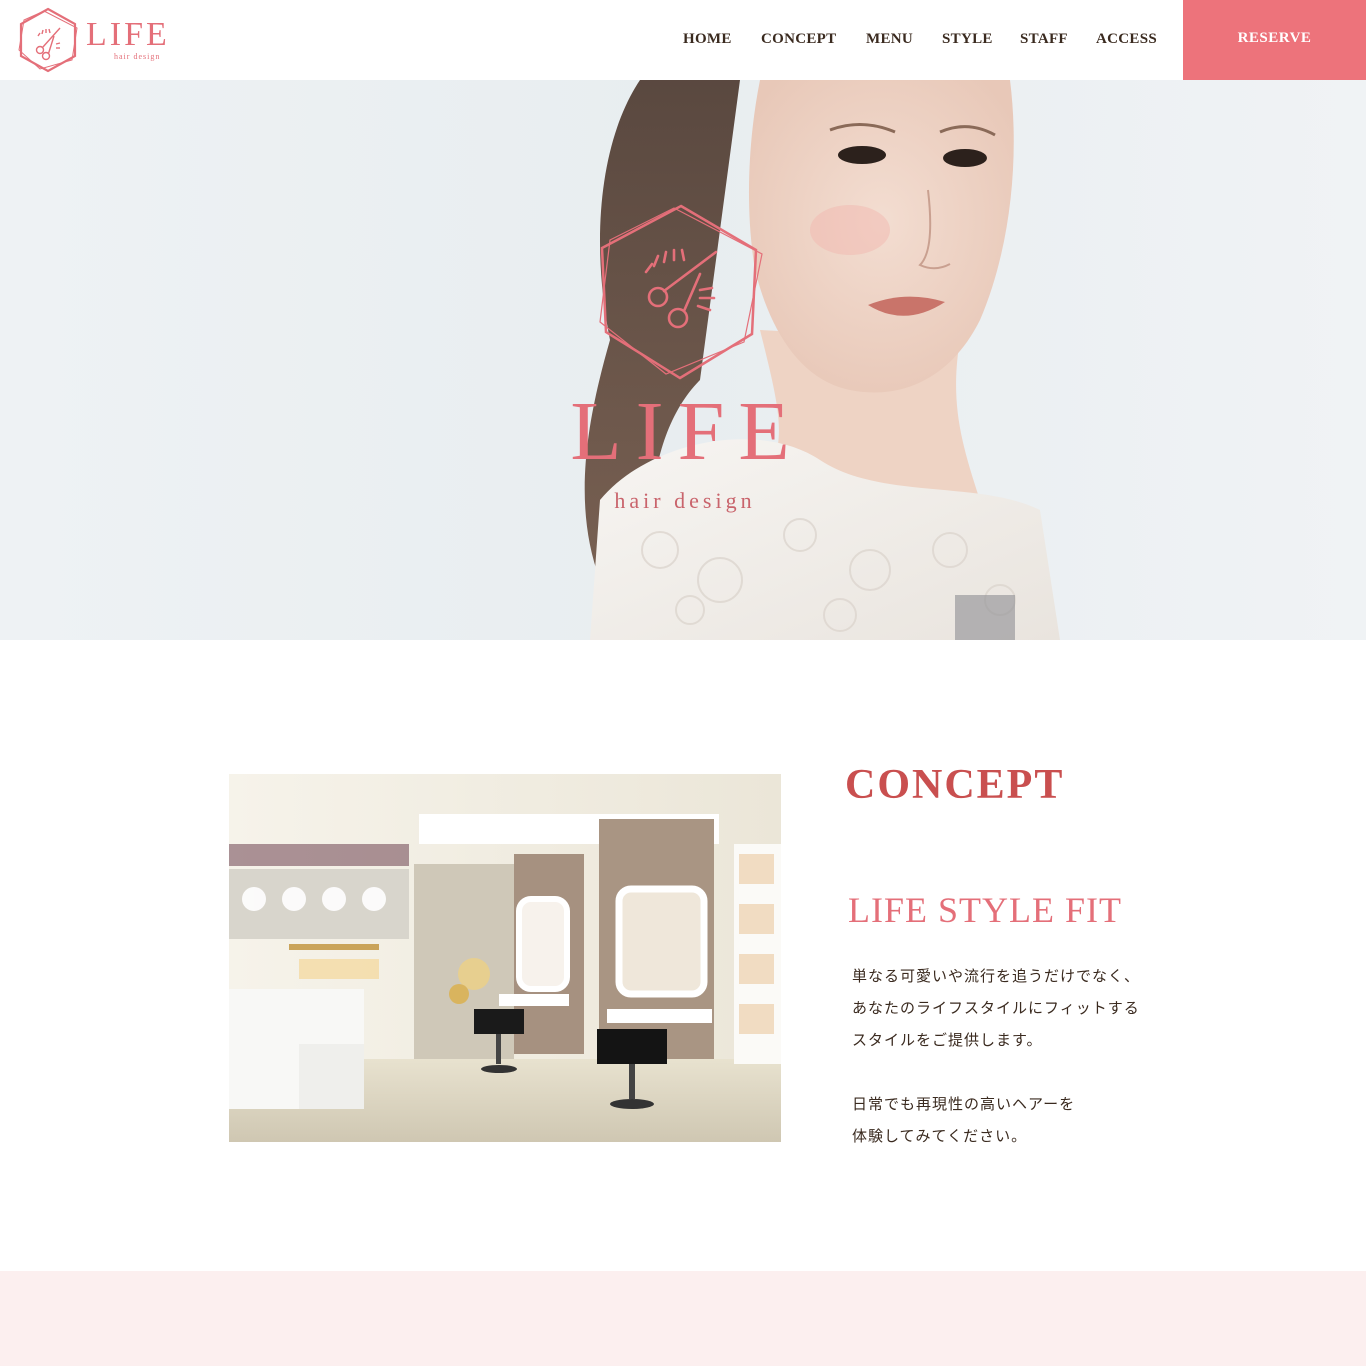  Describe the element at coordinates (683, 1318) in the screenshot. I see `next-section-band` at that location.